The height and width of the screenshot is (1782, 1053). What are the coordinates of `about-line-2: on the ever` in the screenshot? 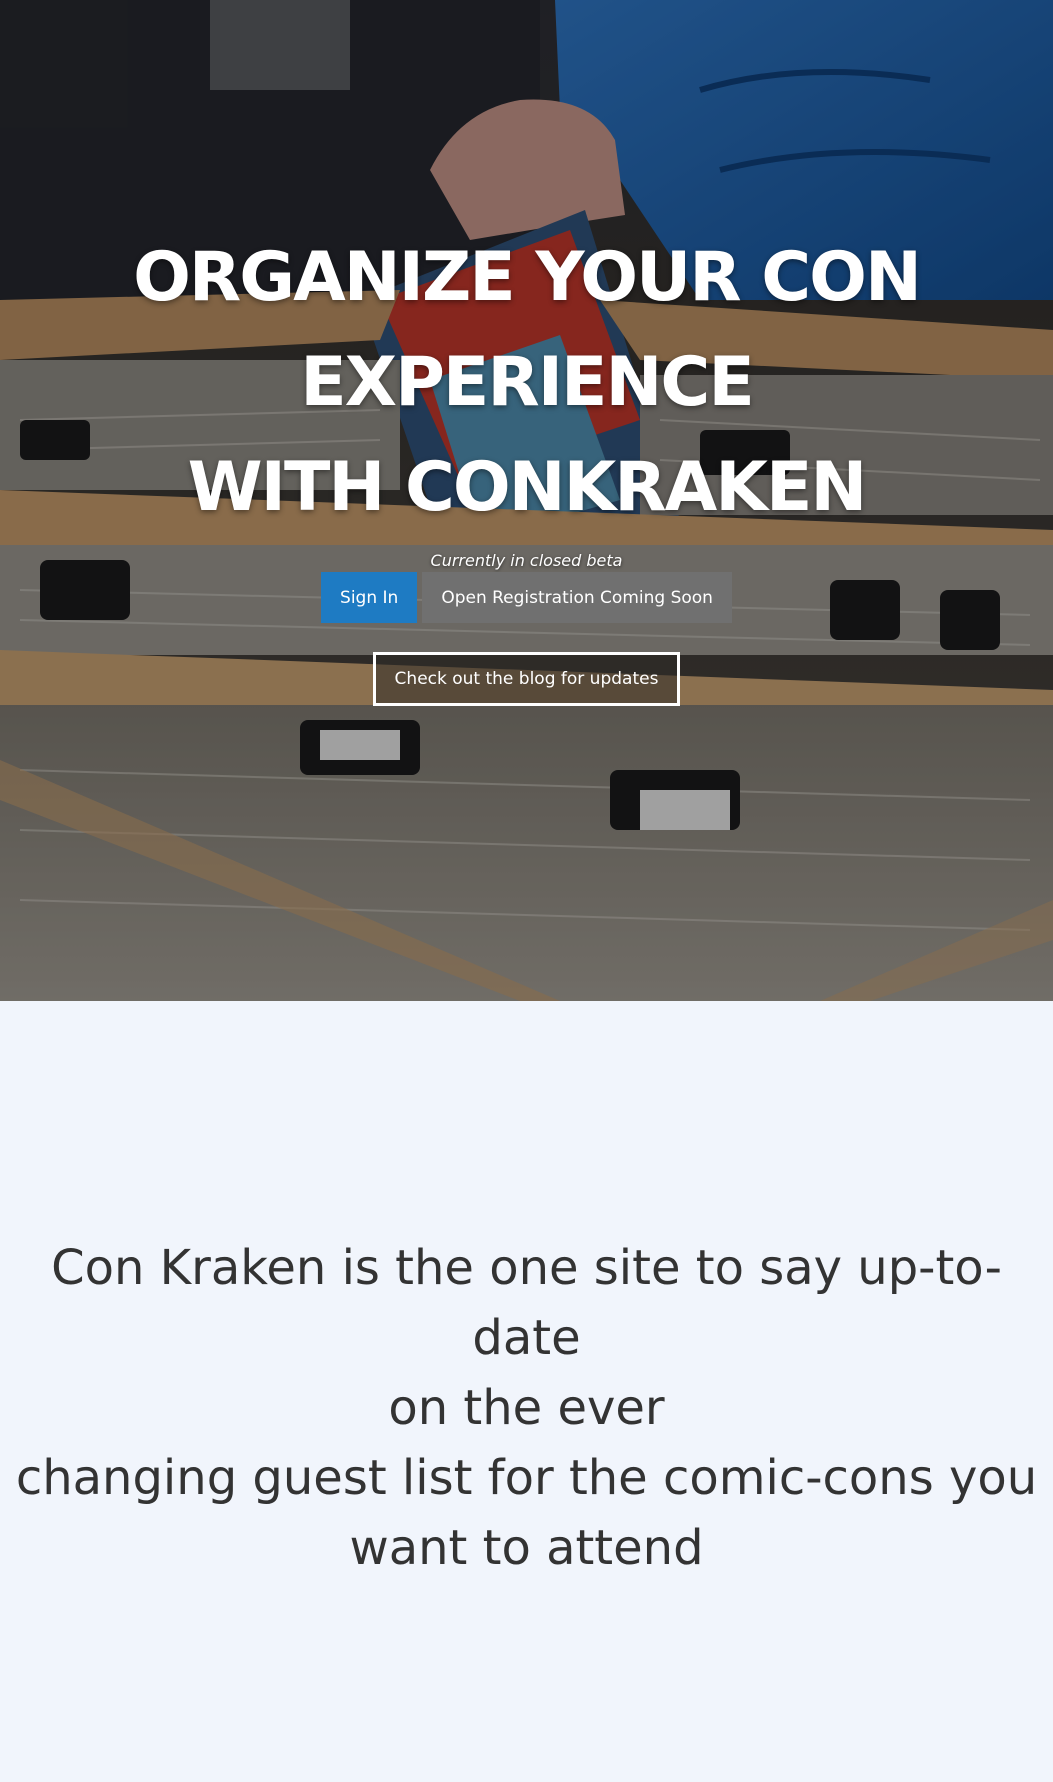 It's located at (526, 1408).